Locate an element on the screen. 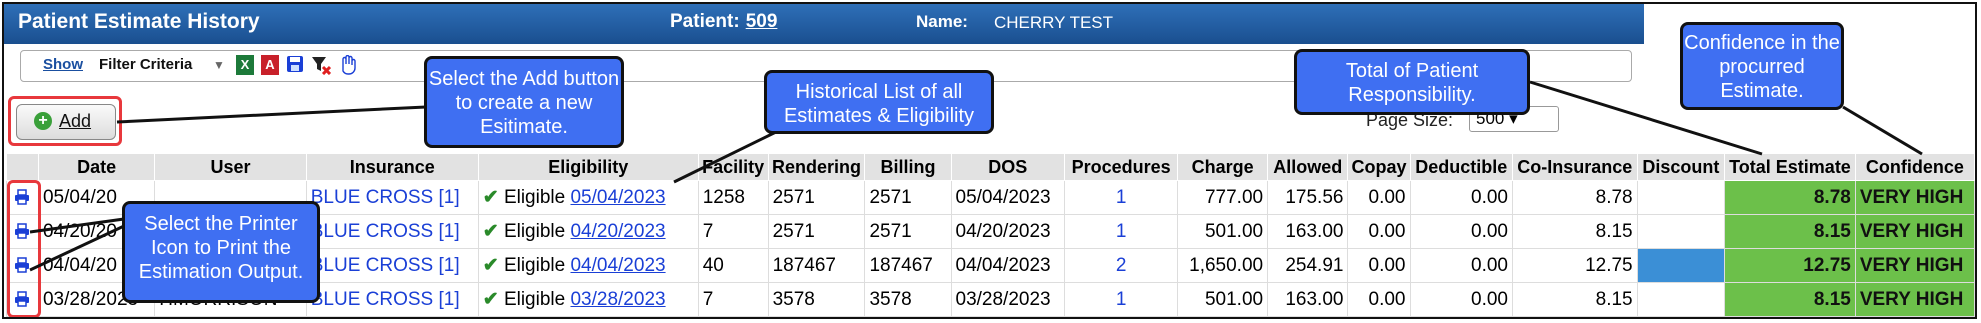  callout-confidence: Confidence in the procurred Estimate. is located at coordinates (1762, 66).